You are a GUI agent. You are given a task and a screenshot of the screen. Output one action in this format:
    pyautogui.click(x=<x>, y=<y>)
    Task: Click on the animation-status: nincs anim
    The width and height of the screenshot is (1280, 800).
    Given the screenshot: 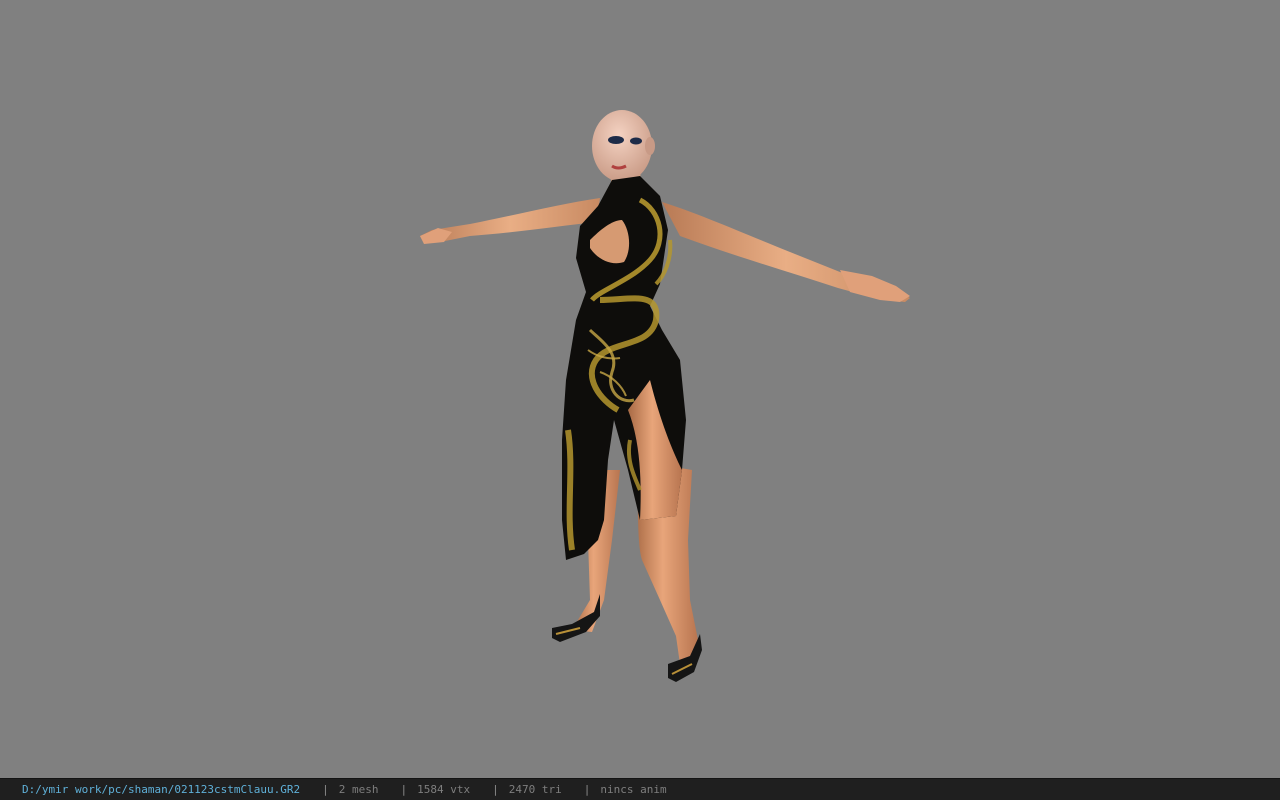 What is the action you would take?
    pyautogui.click(x=633, y=789)
    